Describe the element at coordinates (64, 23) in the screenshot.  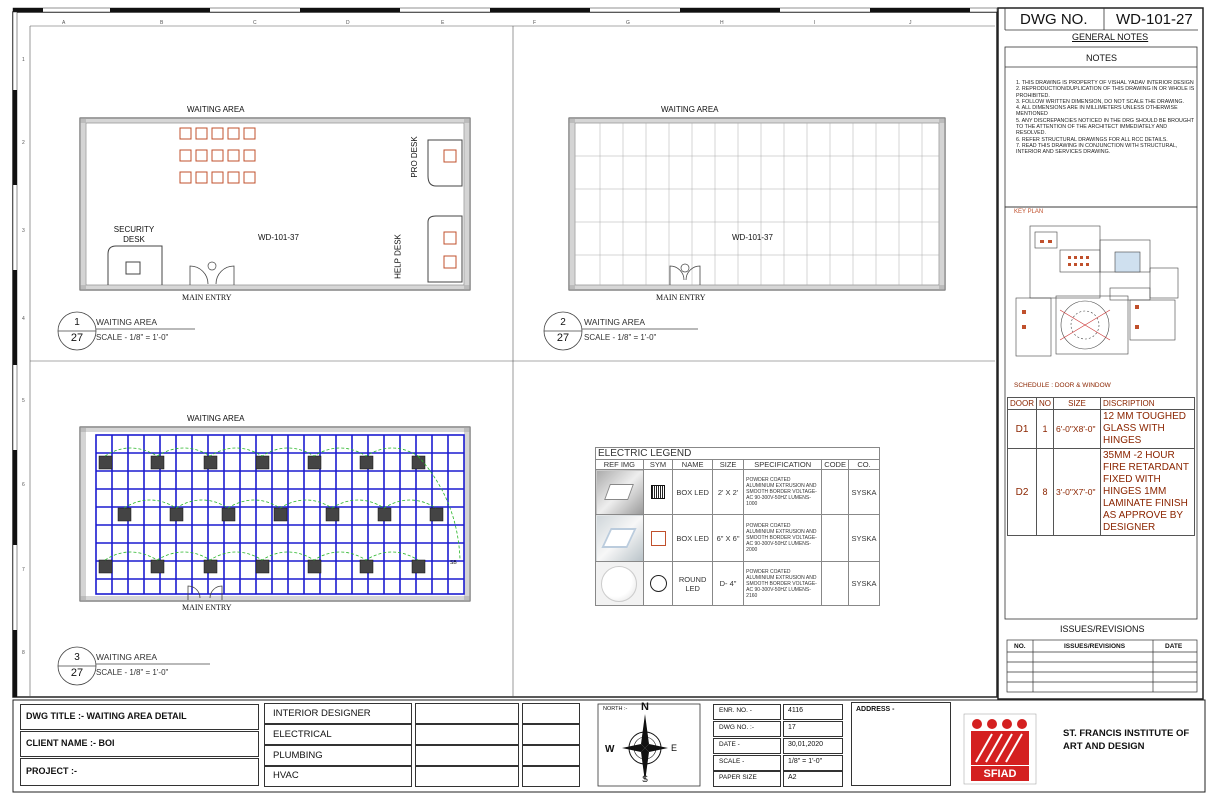
I see `grid-letter-a: A` at that location.